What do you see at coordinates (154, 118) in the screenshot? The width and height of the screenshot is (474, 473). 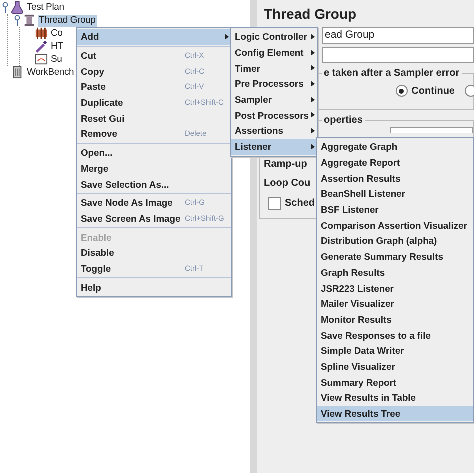 I see `menu-item: Reset Gui` at bounding box center [154, 118].